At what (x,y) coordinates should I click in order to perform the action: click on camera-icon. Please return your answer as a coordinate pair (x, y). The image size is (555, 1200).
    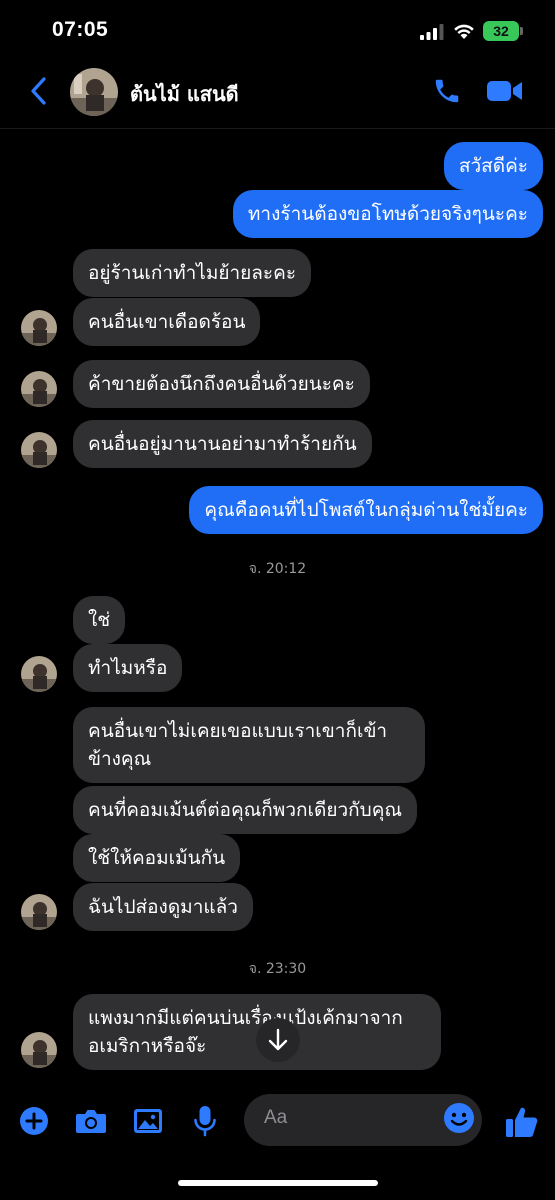
    Looking at the image, I should click on (91, 1121).